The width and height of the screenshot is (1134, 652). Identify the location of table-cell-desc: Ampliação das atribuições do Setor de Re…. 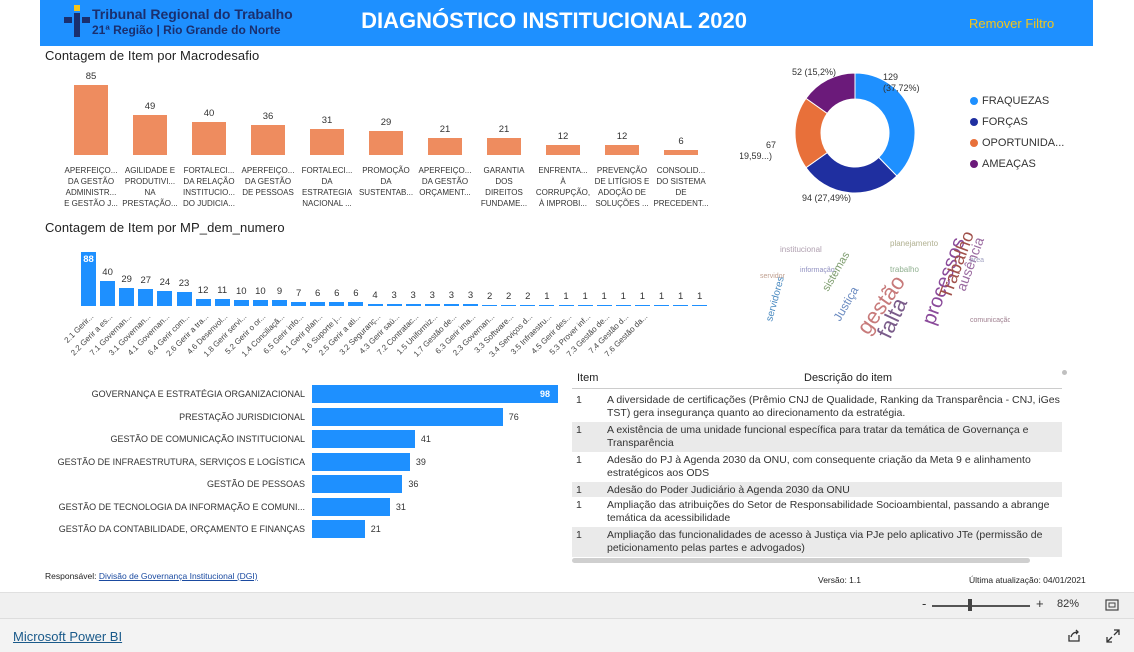
(828, 511).